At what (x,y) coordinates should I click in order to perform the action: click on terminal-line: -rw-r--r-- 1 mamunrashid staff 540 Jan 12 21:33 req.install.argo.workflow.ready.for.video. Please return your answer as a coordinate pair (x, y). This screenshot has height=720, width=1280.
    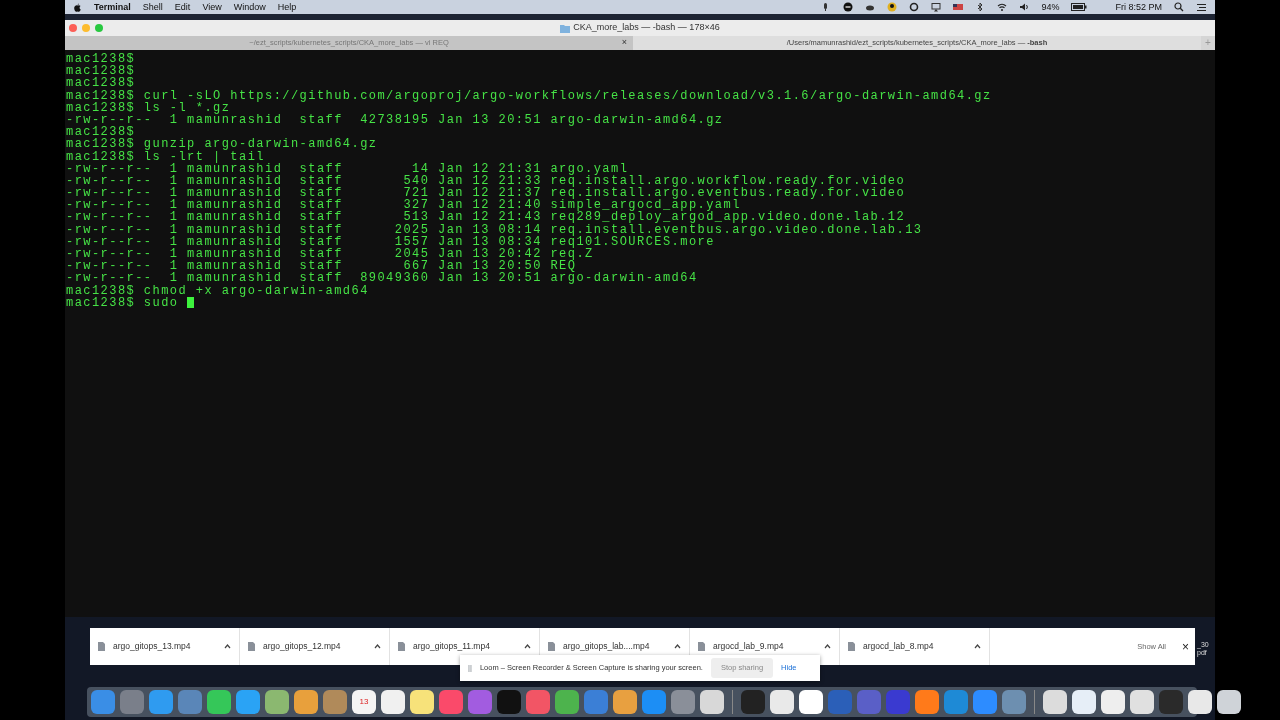
    Looking at the image, I should click on (486, 181).